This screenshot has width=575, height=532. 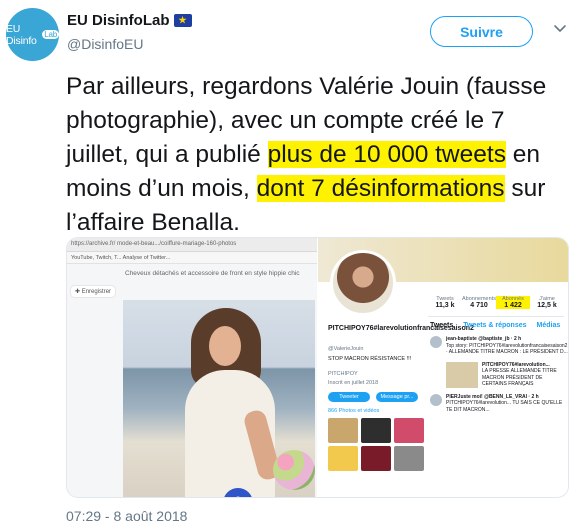 I want to click on account-avatar: EU Disinfo Lab, so click(x=32, y=34).